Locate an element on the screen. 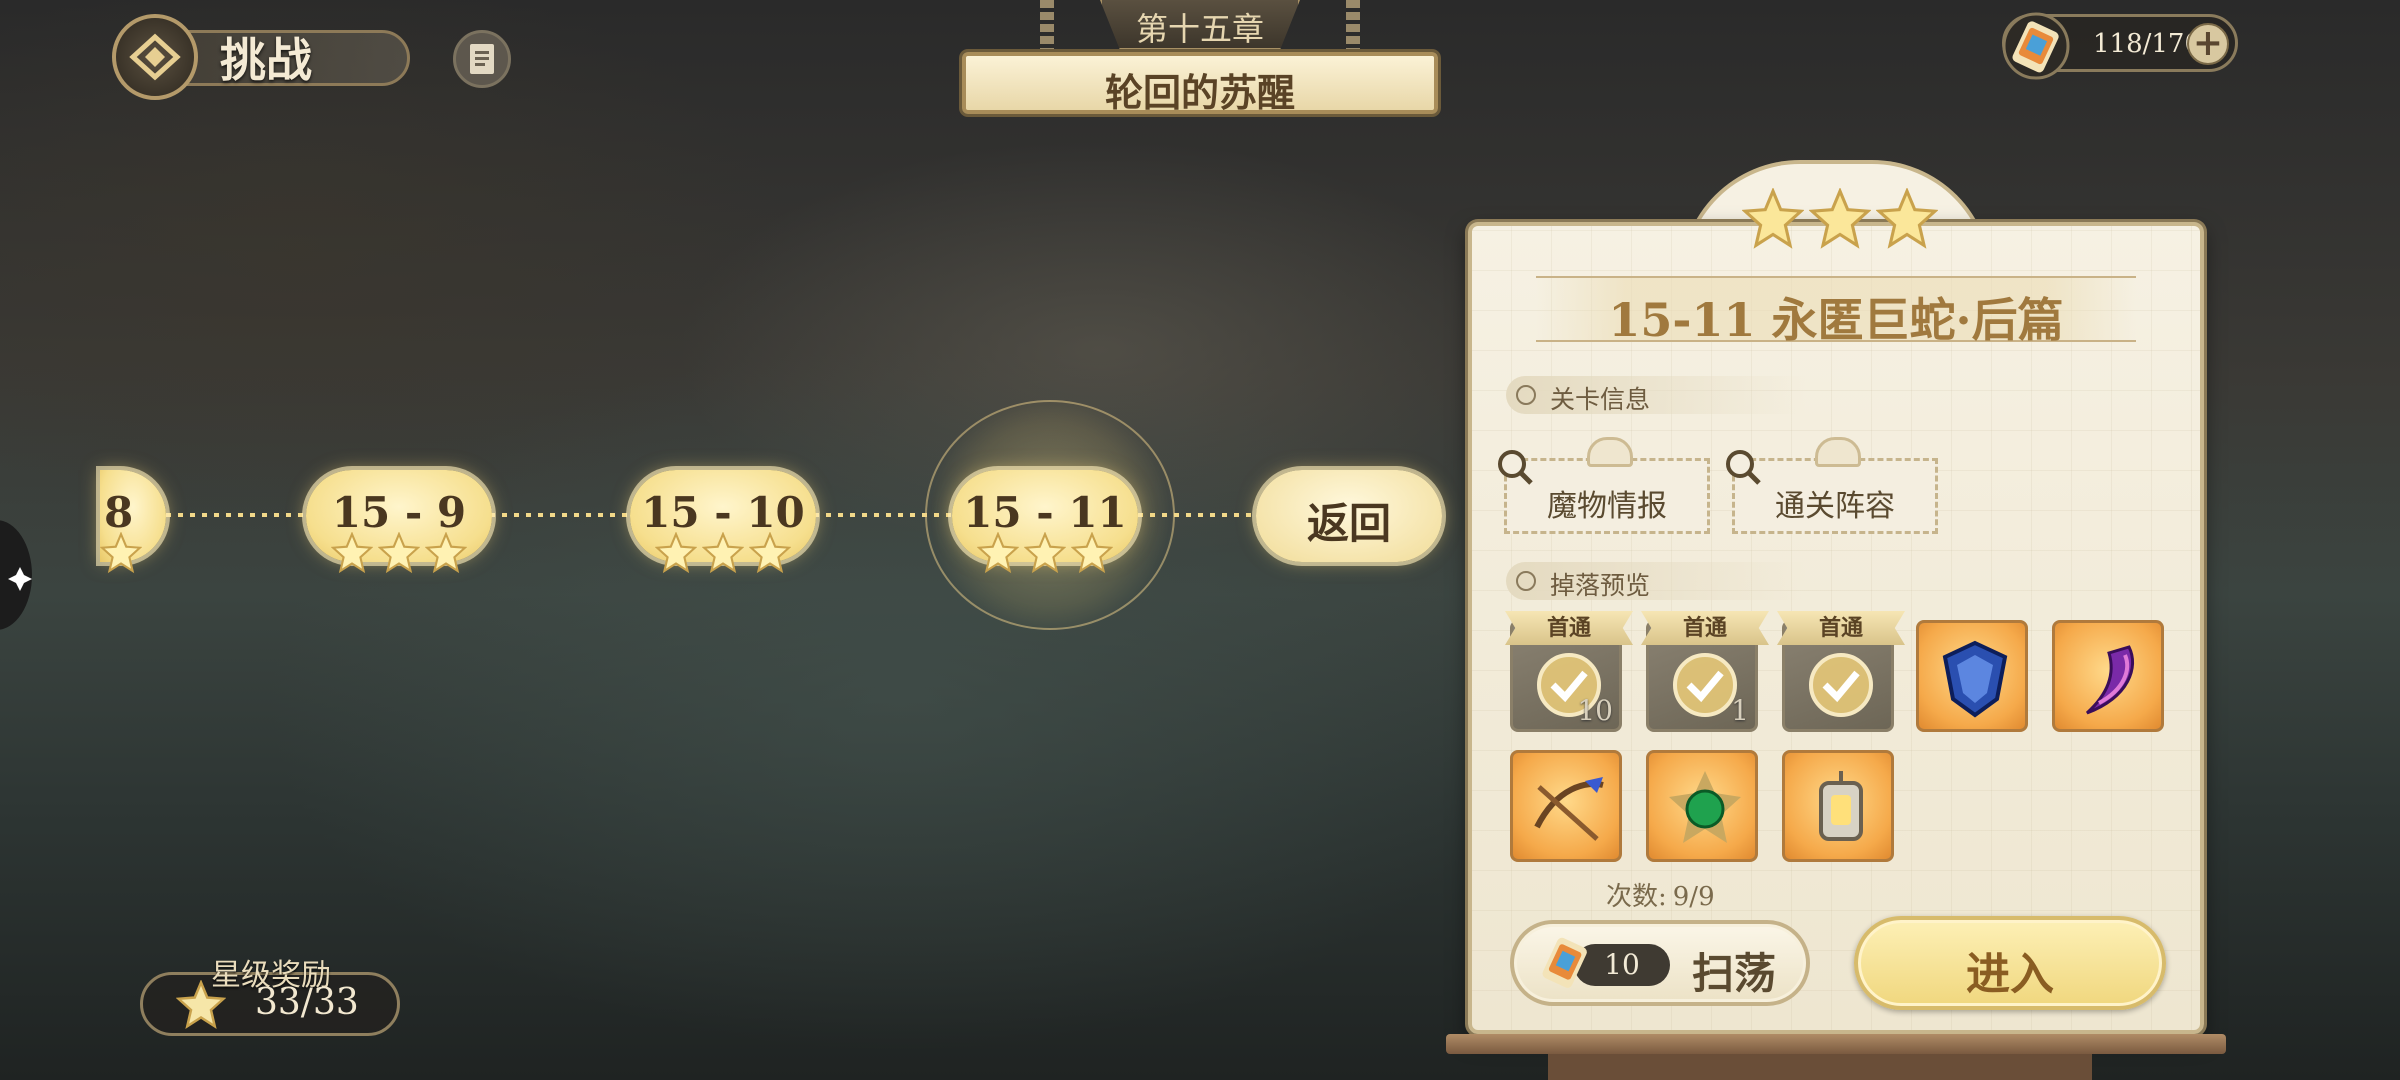 This screenshot has width=2400, height=1080. left-edge-button is located at coordinates (16, 575).